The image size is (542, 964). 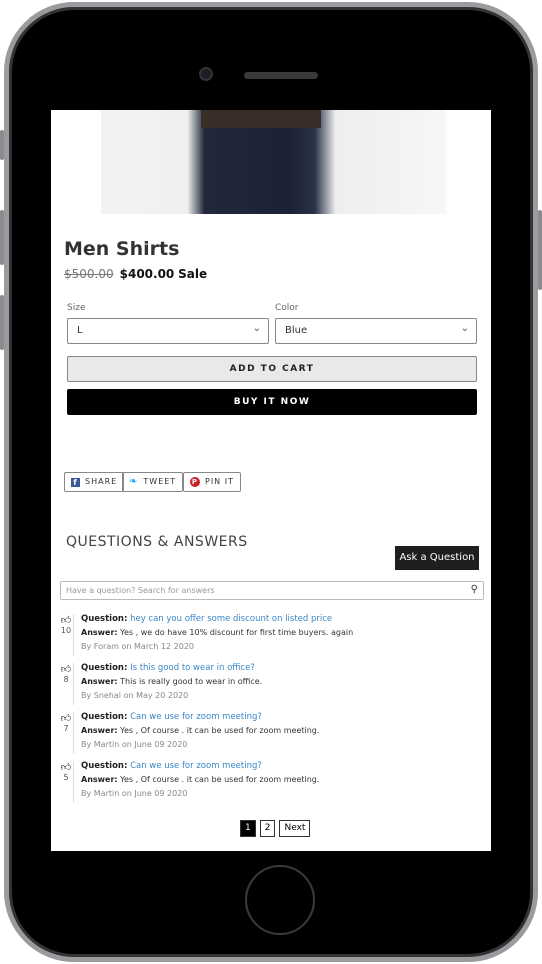 I want to click on pinterest-pin-button: P PIN IT, so click(x=212, y=482).